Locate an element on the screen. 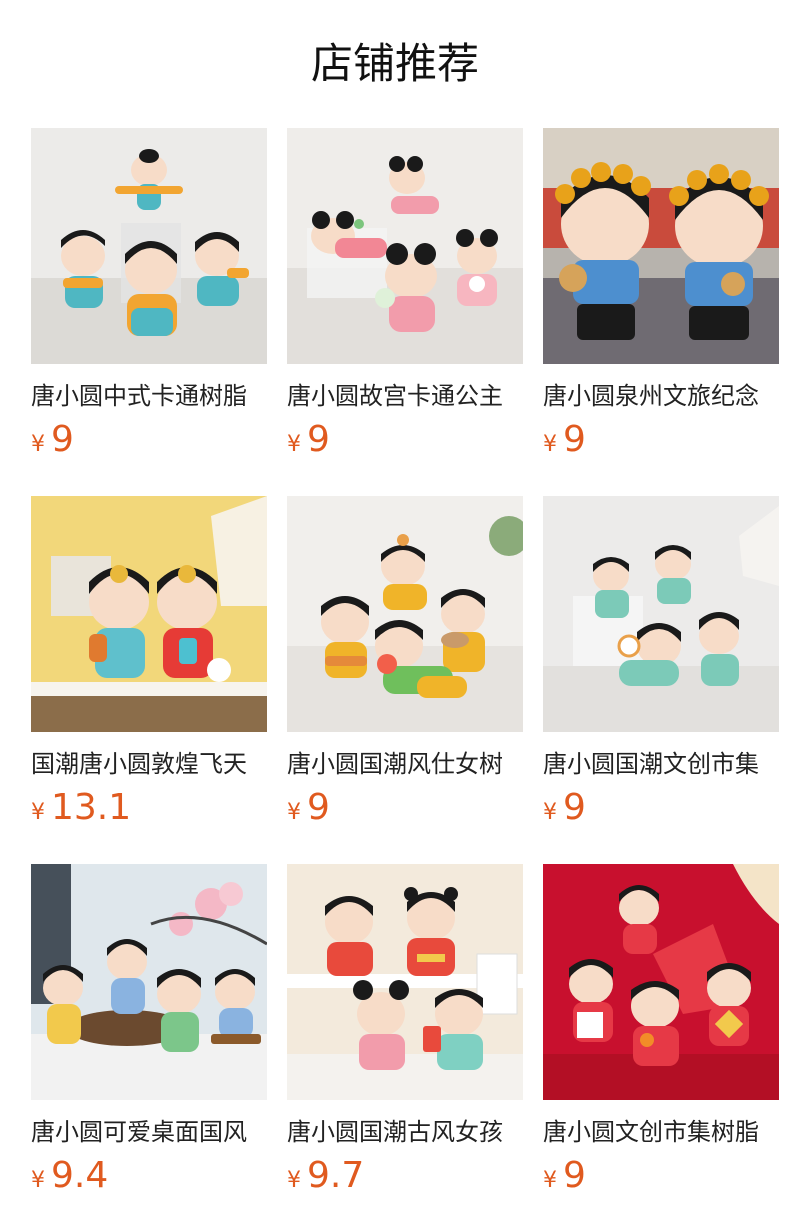  product-card: 国潮唐小圆敦煌飞天 ¥13.1 is located at coordinates (149, 680).